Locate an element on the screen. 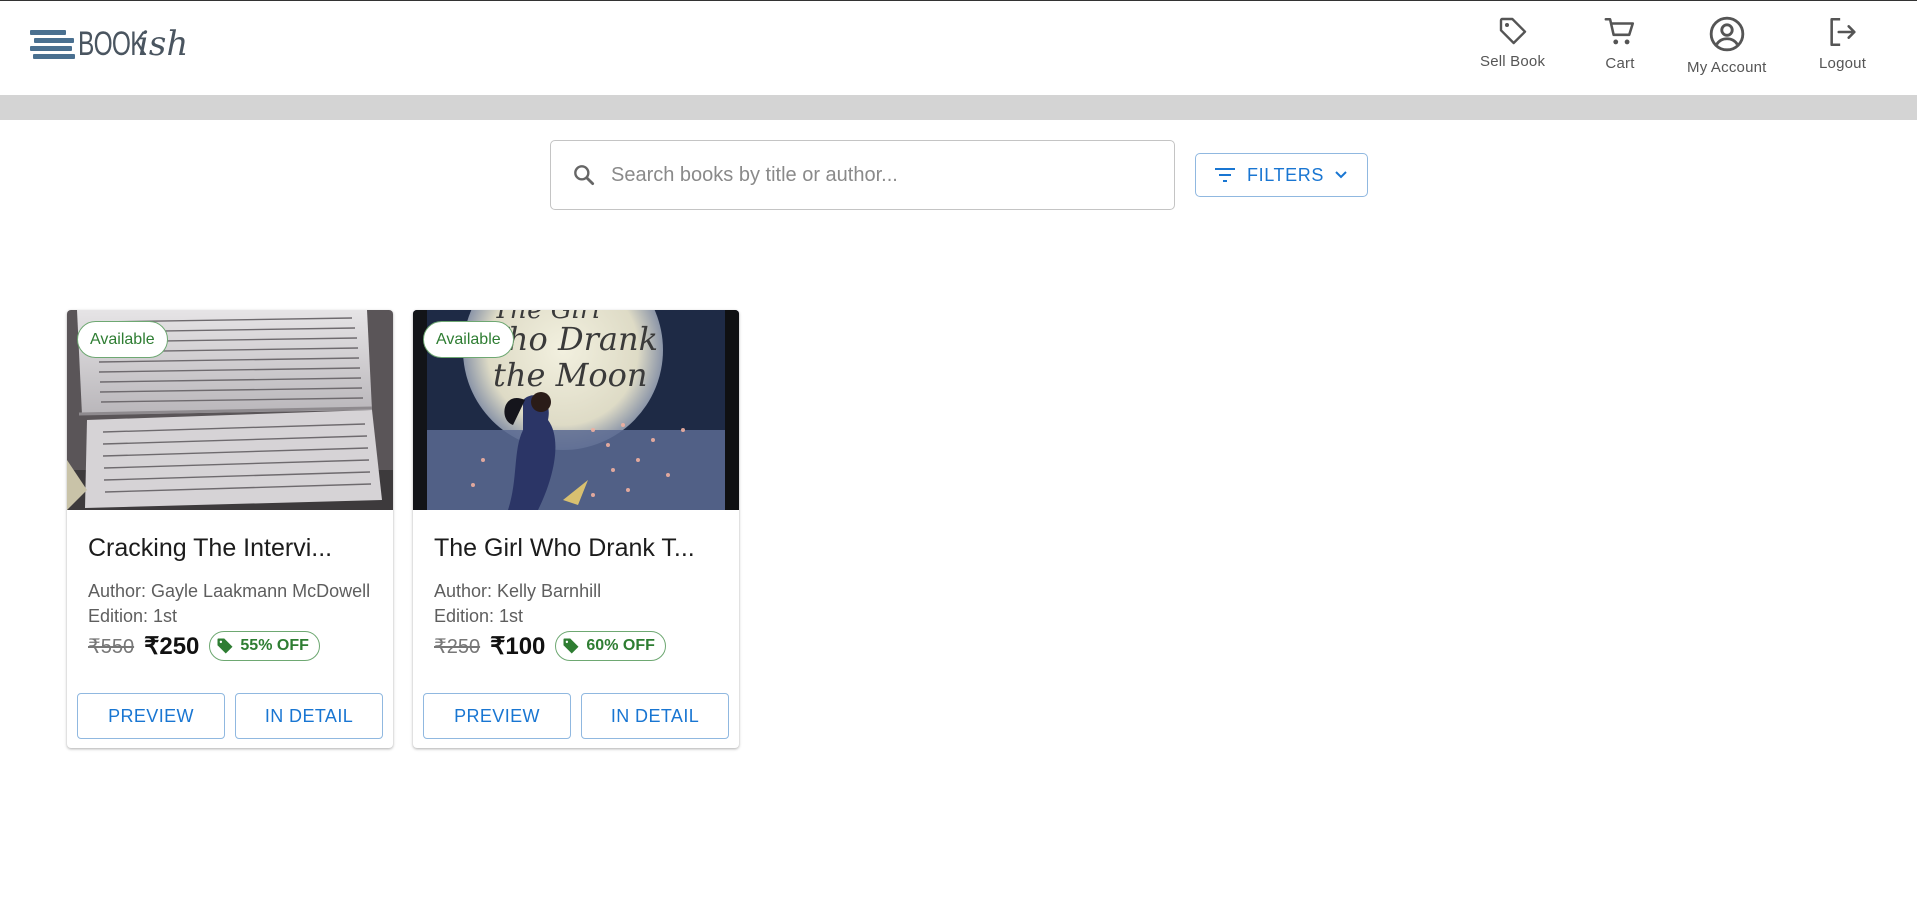 Image resolution: width=1917 pixels, height=915 pixels. search-input is located at coordinates (881, 175).